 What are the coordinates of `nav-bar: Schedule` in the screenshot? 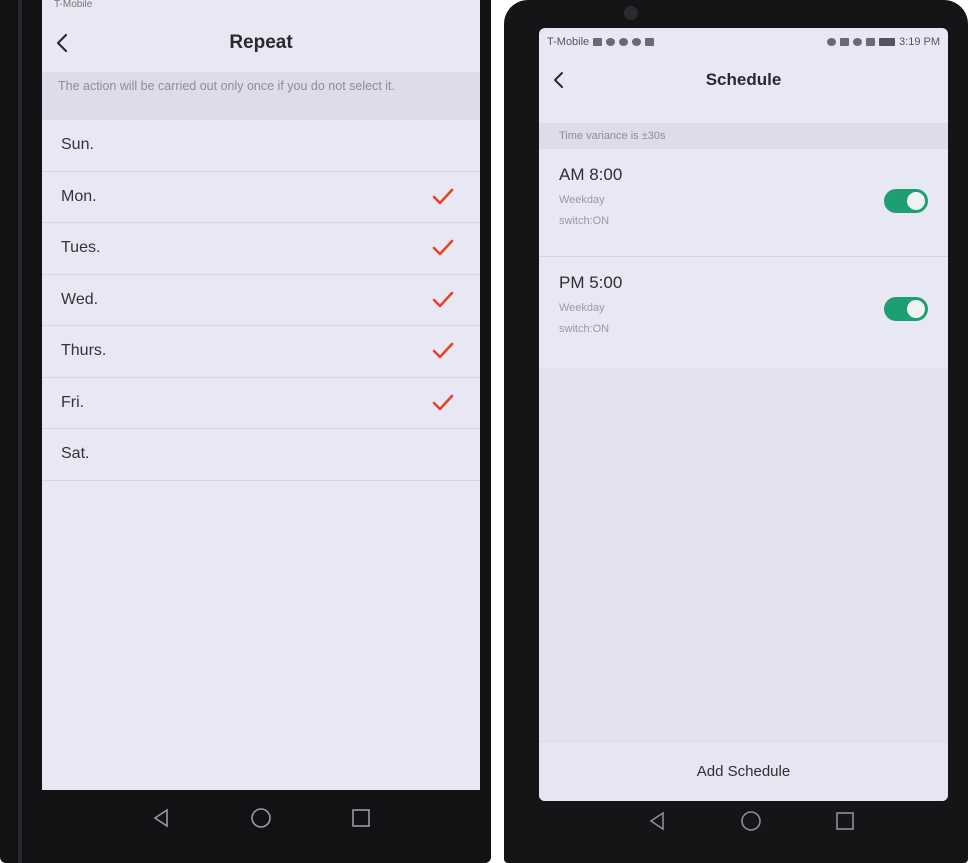 It's located at (743, 80).